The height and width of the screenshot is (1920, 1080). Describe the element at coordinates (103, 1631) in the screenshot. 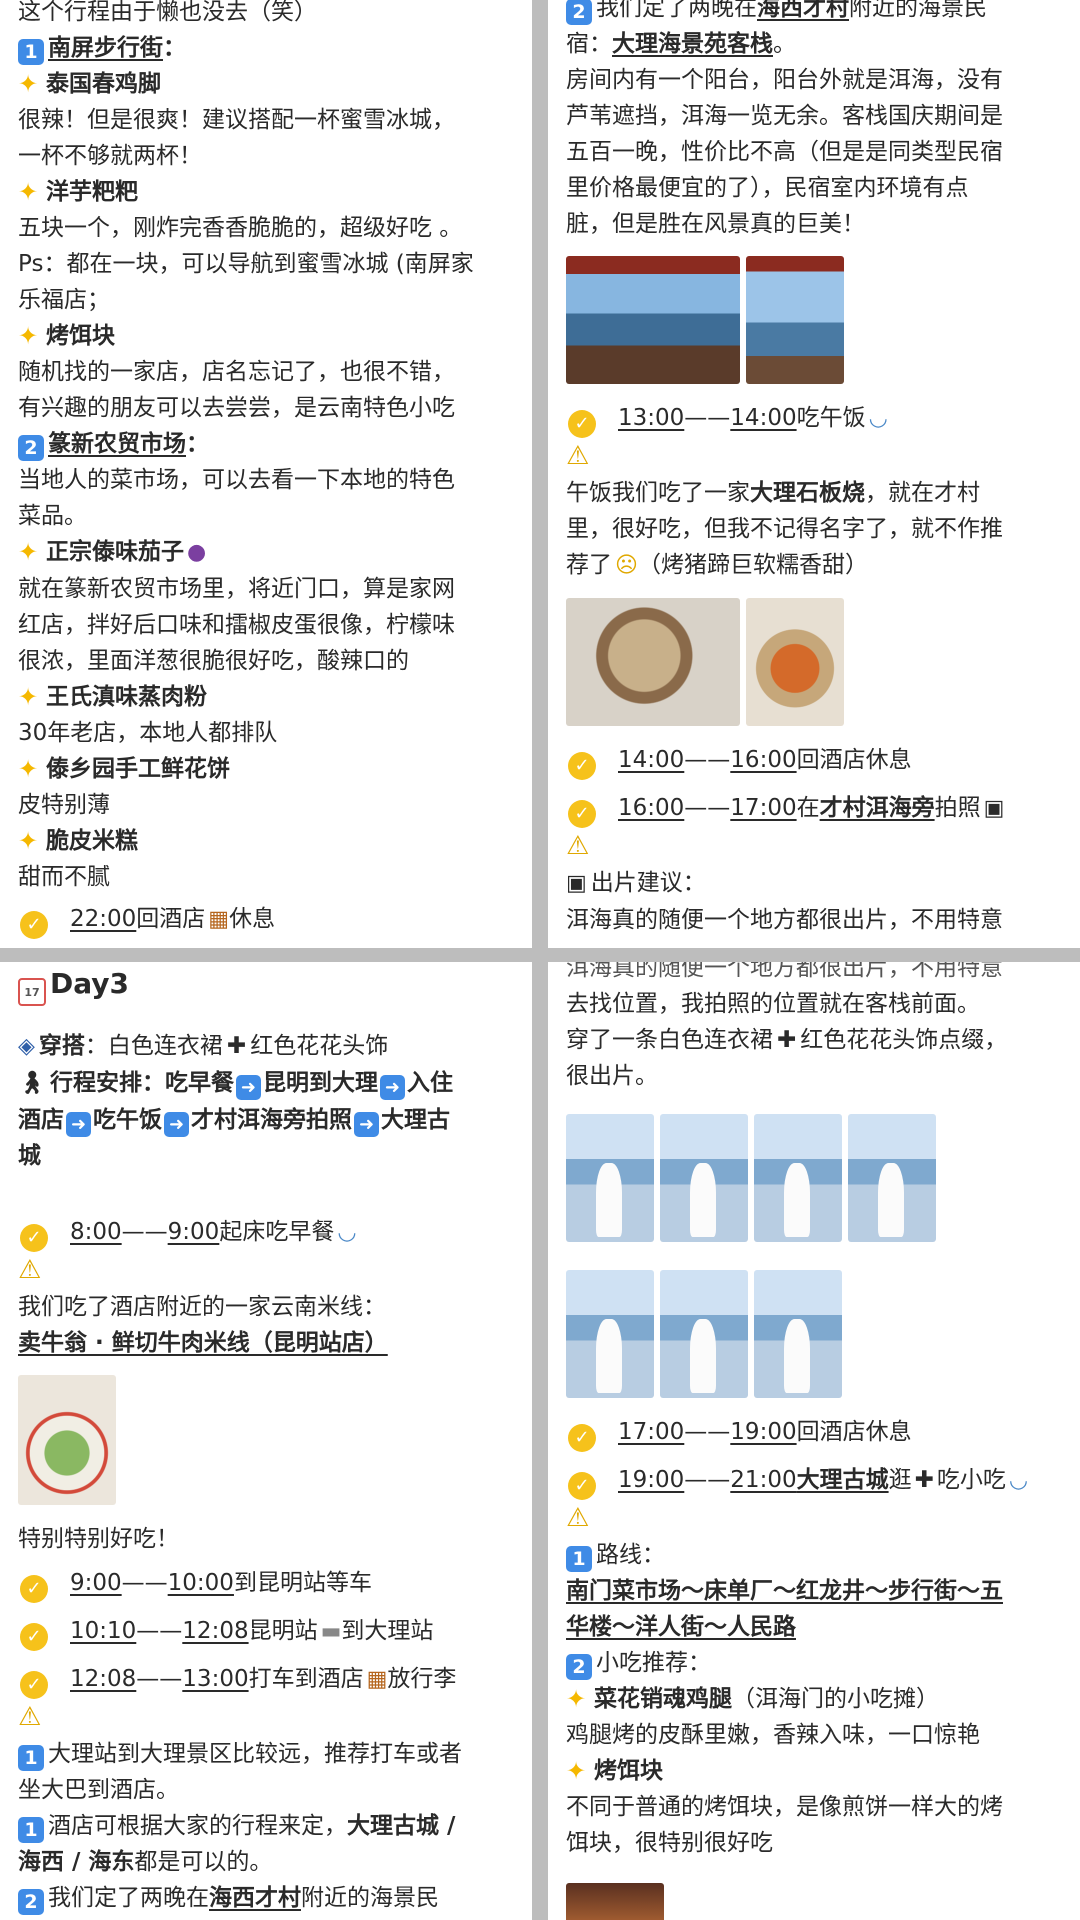

I see `schedule-time: 10:10` at that location.